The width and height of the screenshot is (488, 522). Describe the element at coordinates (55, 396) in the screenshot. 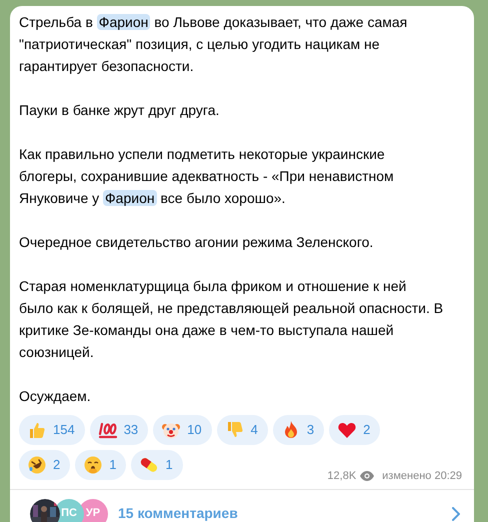

I see `message-paragraph: Осуждаем.` at that location.